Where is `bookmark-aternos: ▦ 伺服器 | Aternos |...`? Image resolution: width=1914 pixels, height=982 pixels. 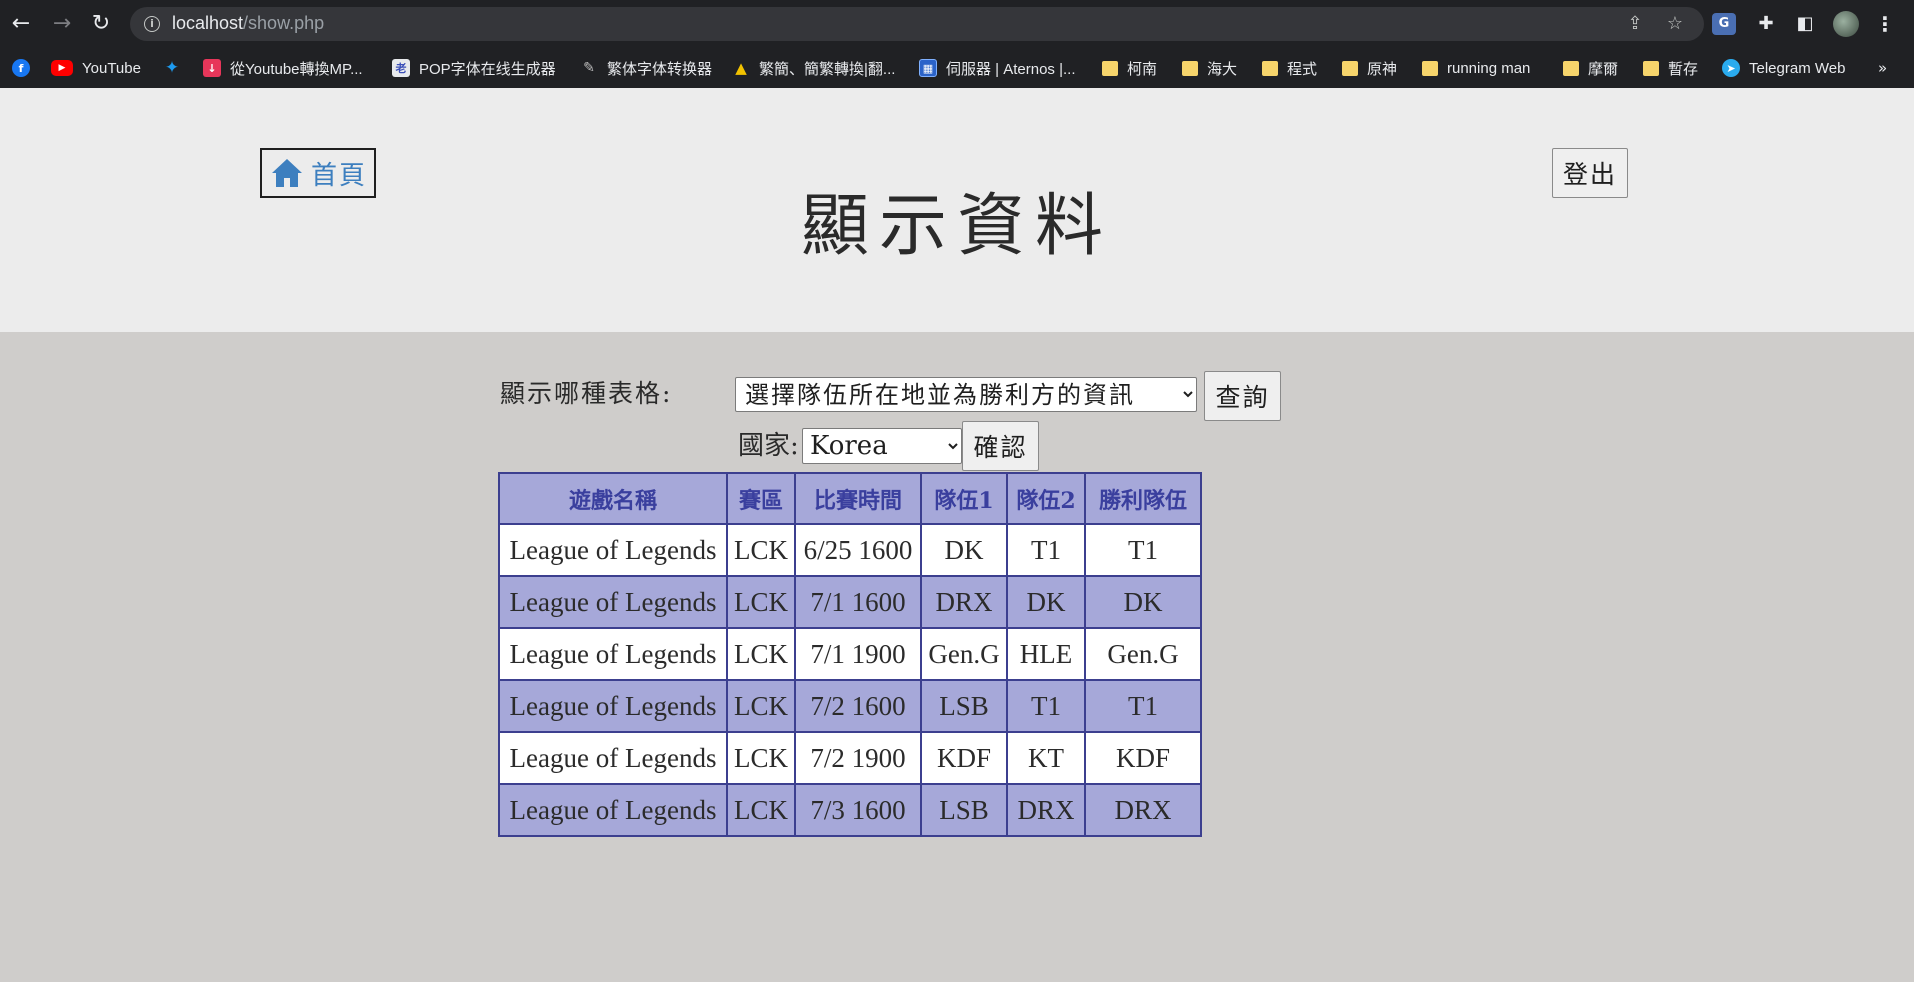
bookmark-aternos: ▦ 伺服器 | Aternos |... is located at coordinates (997, 68).